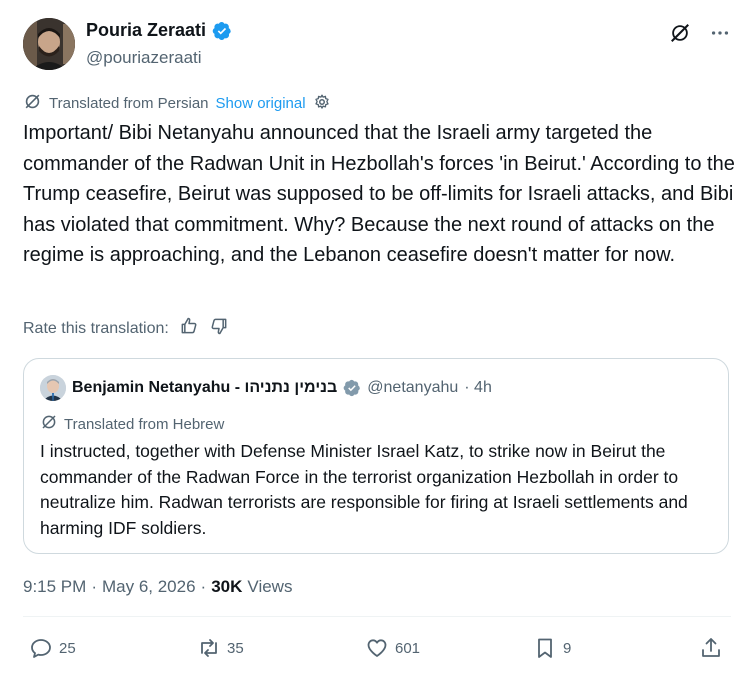 Image resolution: width=753 pixels, height=680 pixels. Describe the element at coordinates (680, 33) in the screenshot. I see `grok-icon` at that location.